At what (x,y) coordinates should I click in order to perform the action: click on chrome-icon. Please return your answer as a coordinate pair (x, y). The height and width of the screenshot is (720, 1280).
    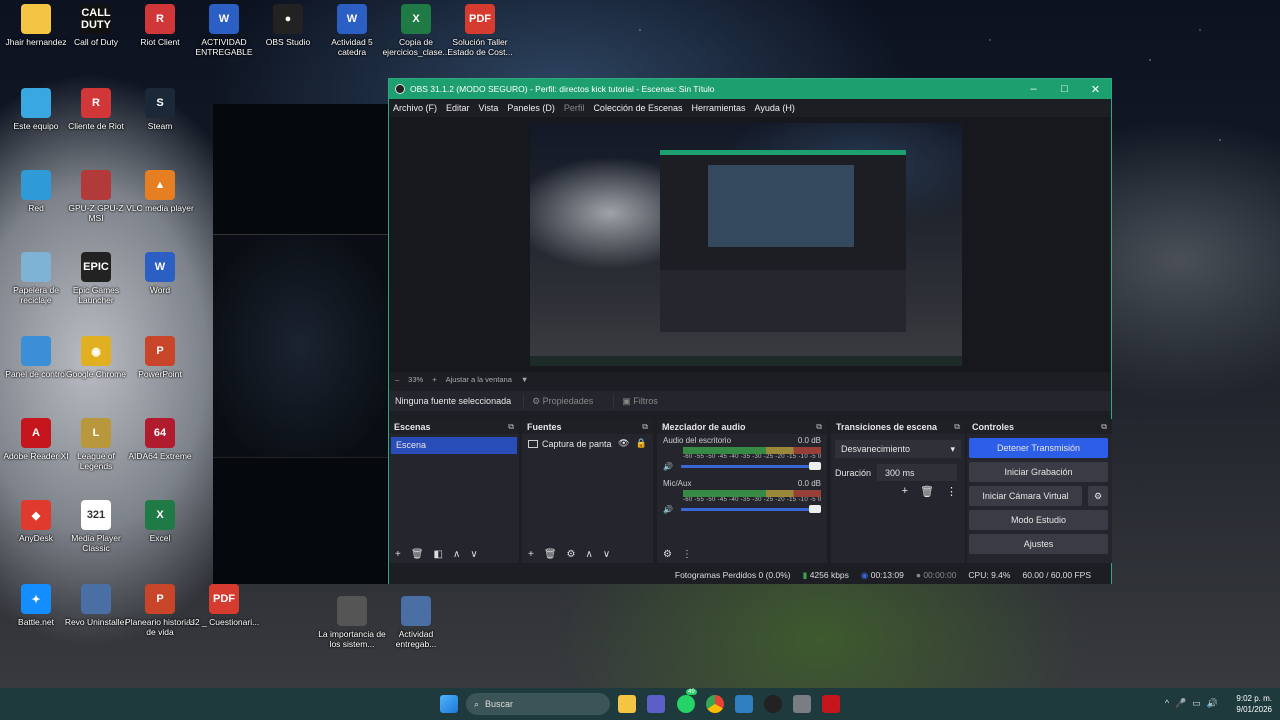
    Looking at the image, I should click on (715, 704).